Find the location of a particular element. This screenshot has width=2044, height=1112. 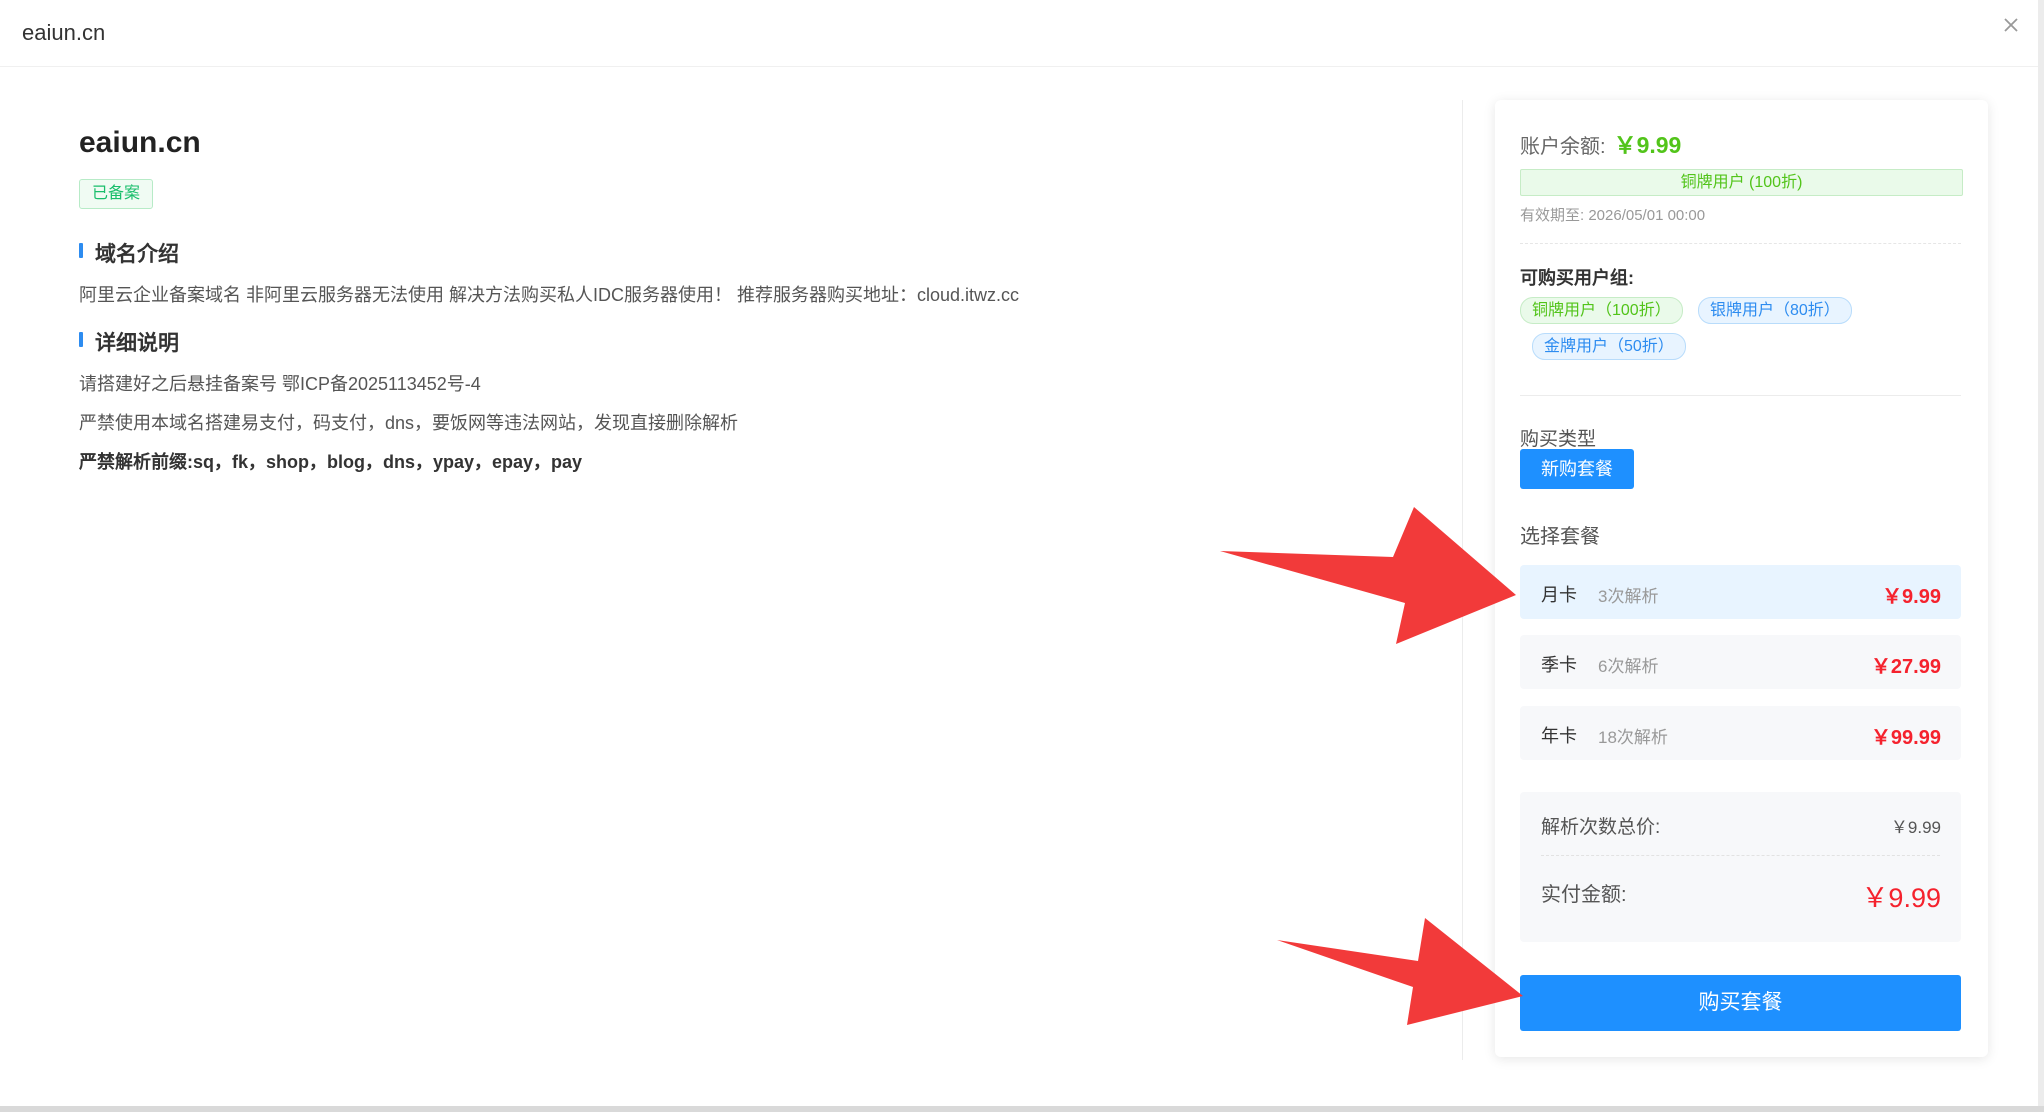

balance-value: ￥9.99 is located at coordinates (1647, 145).